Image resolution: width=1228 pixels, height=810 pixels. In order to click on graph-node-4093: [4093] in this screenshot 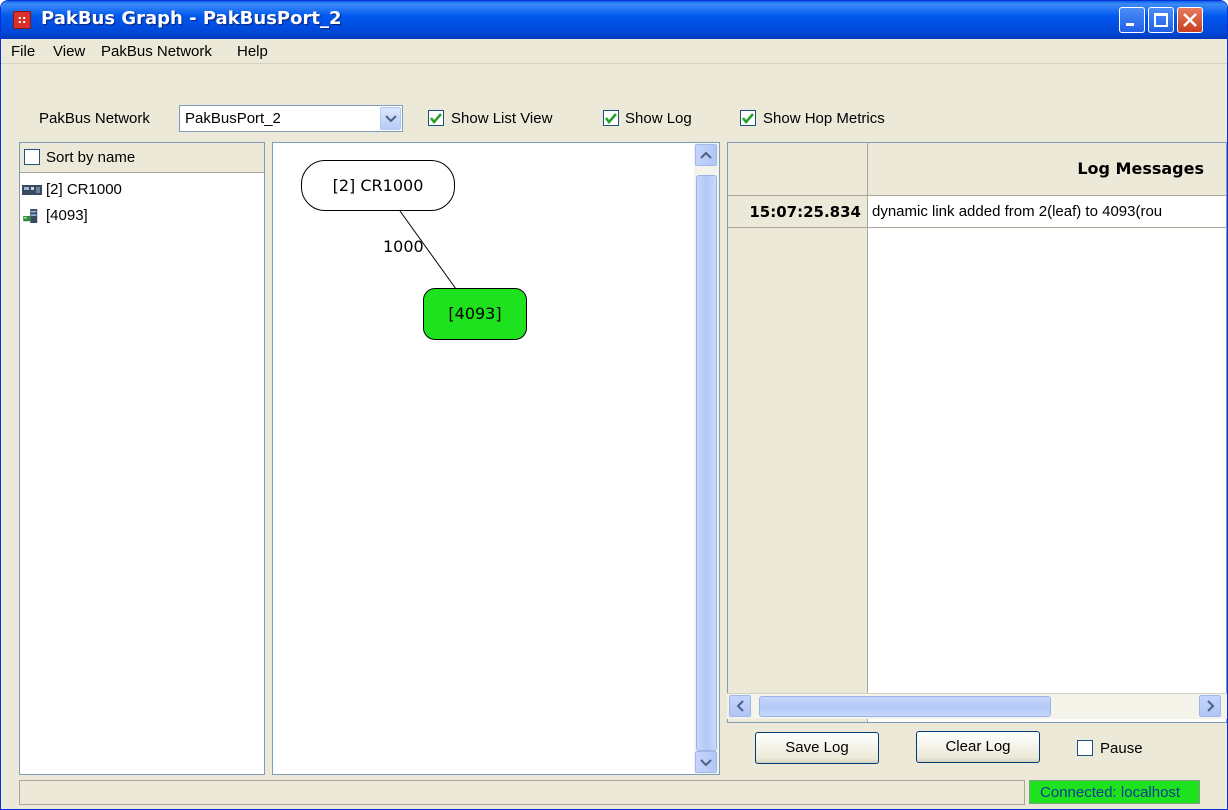, I will do `click(475, 314)`.